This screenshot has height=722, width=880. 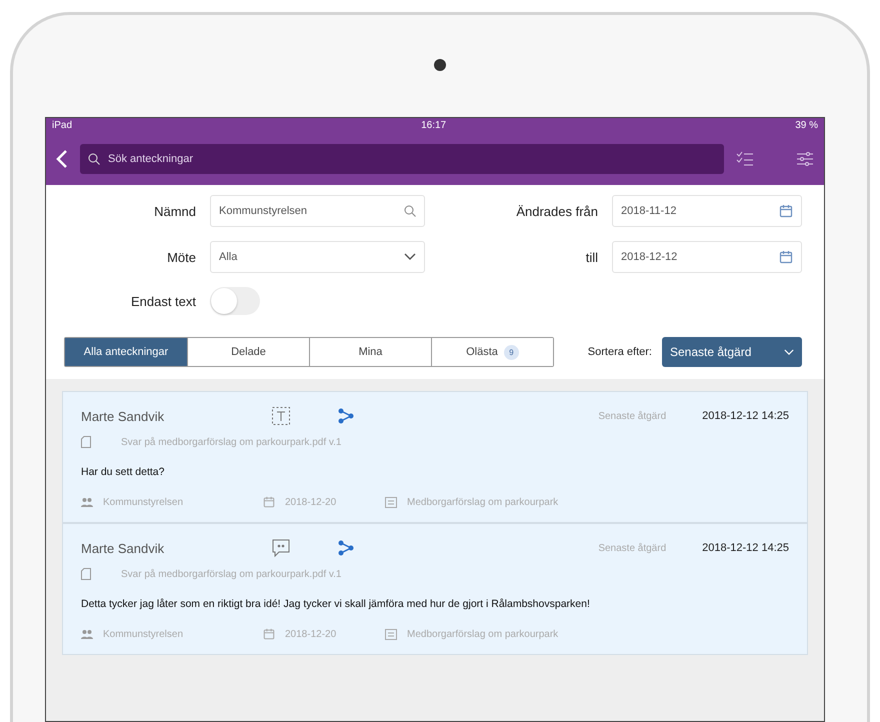 What do you see at coordinates (745, 159) in the screenshot?
I see `checklist-icon` at bounding box center [745, 159].